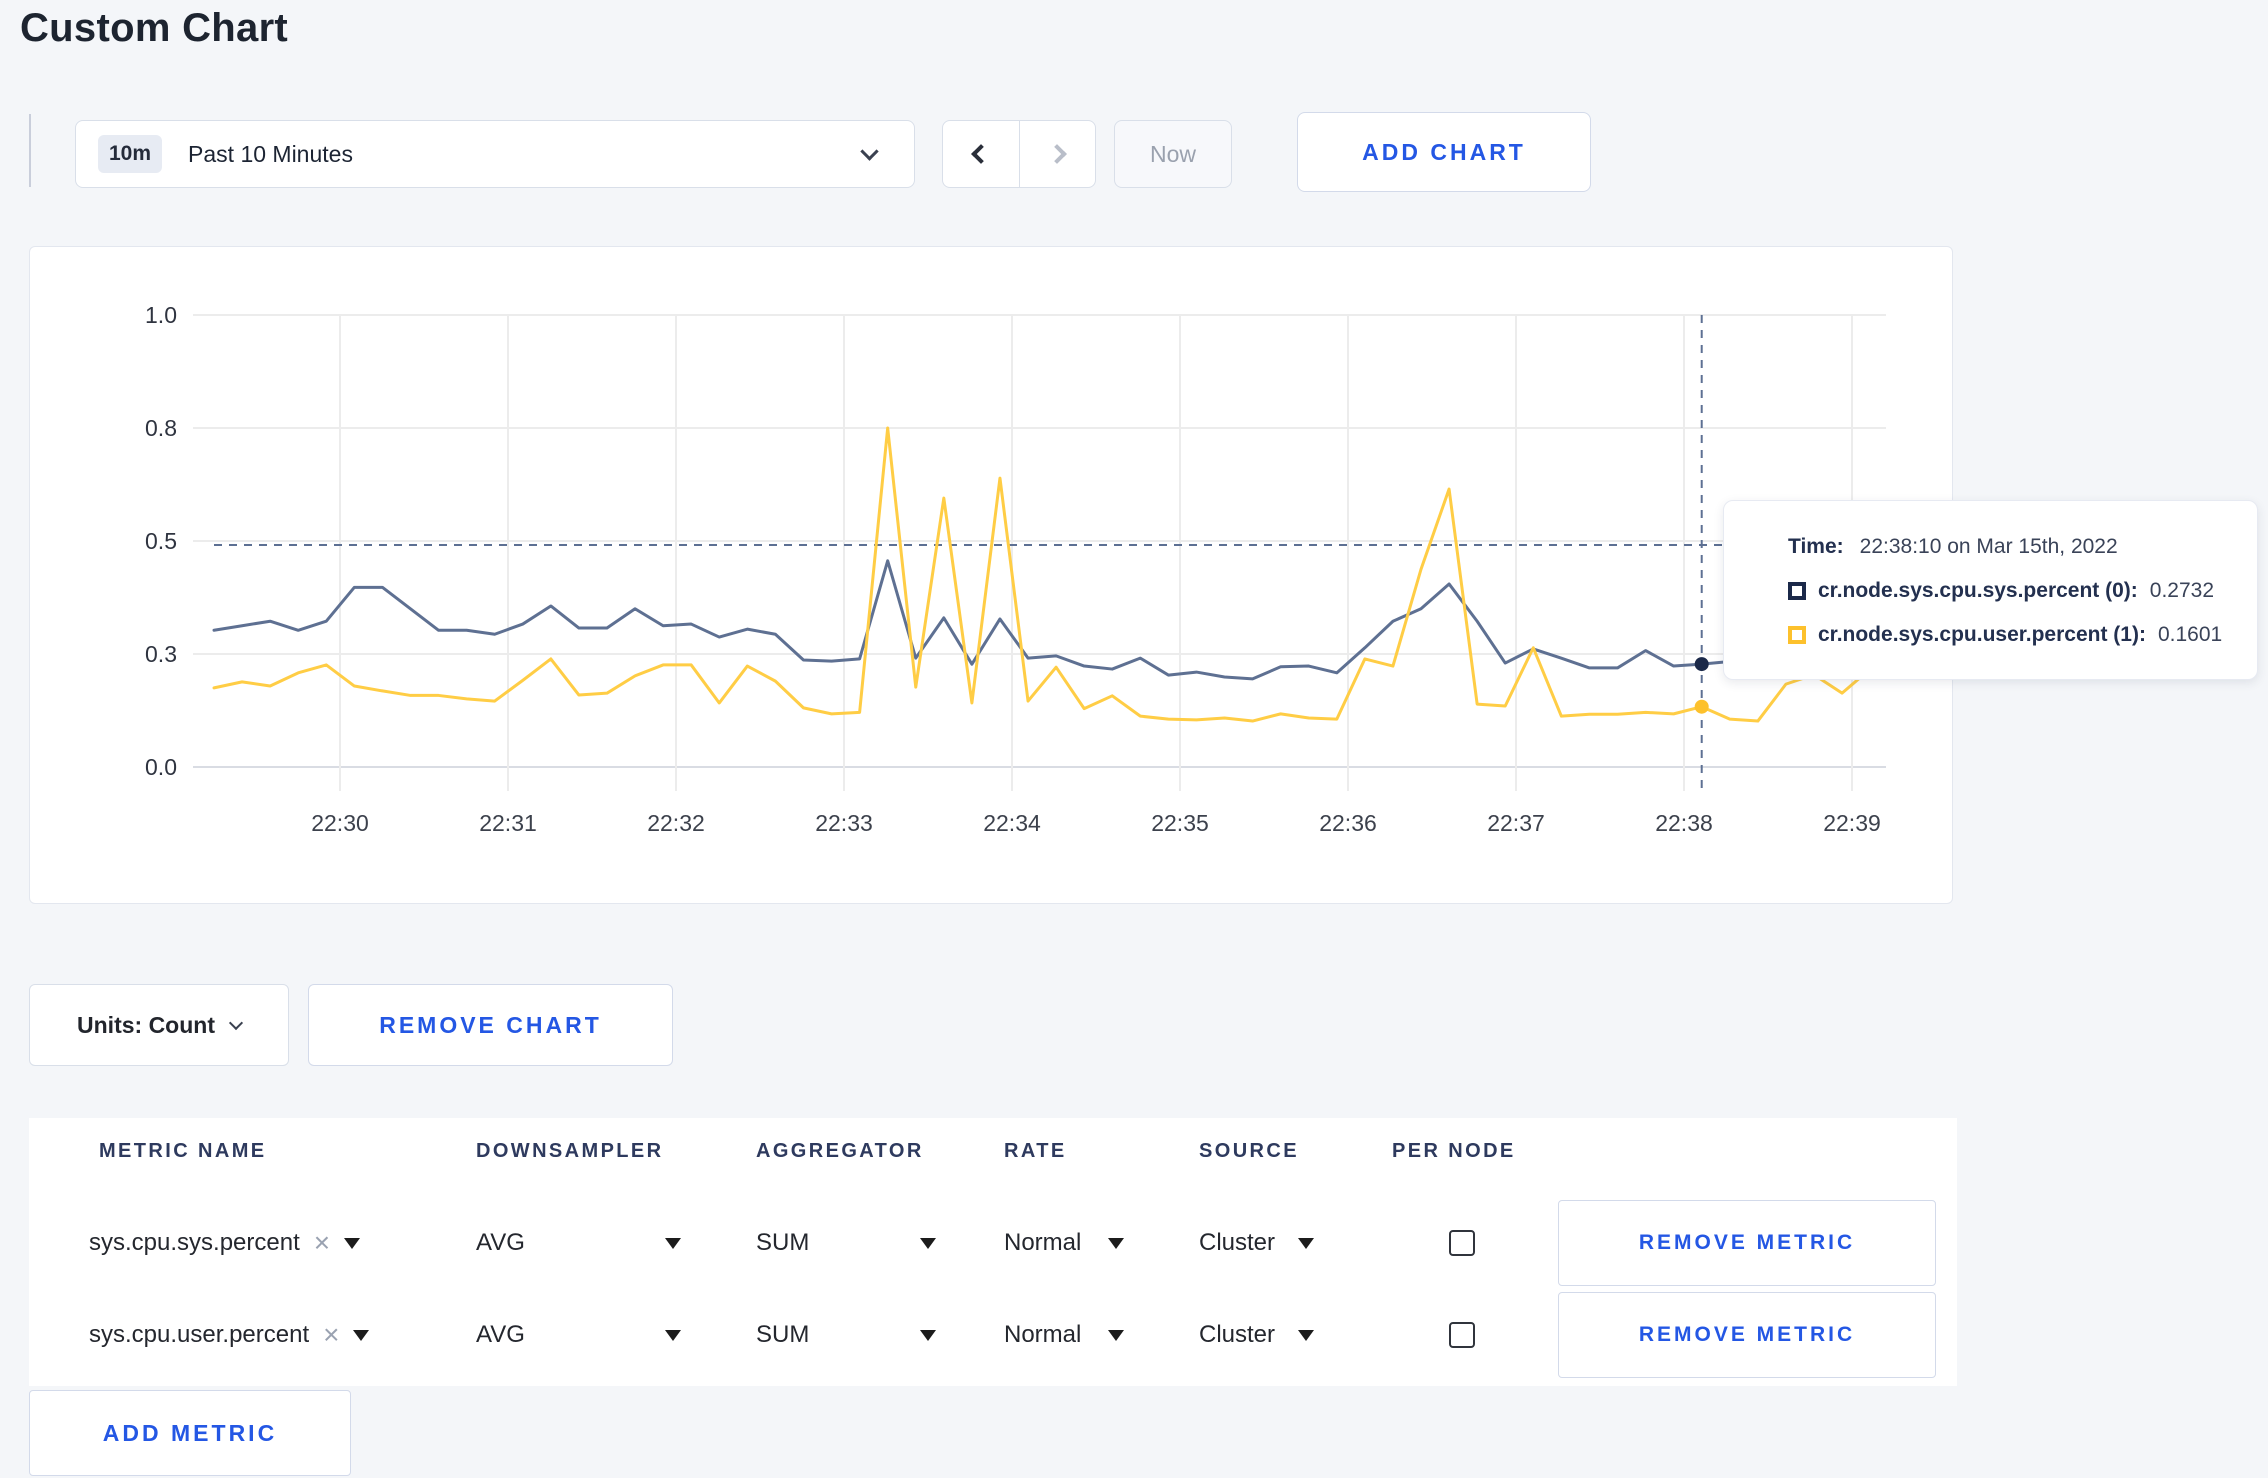 This screenshot has width=2268, height=1478. I want to click on svg-text: 22:32, so click(676, 823).